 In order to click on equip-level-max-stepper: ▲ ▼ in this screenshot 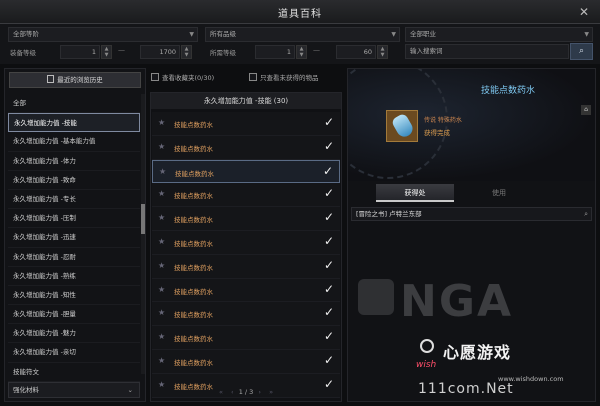, I will do `click(186, 52)`.